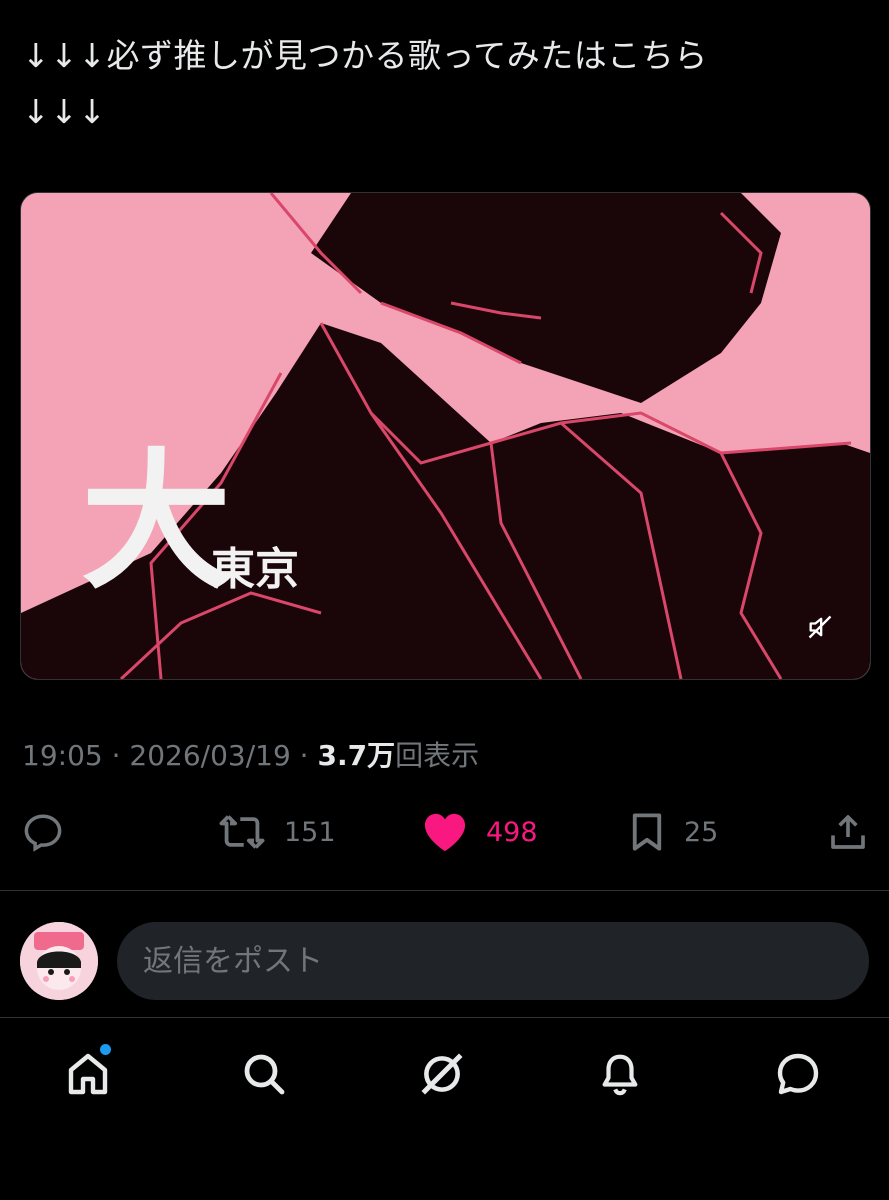  I want to click on tweet-text: ↓↓↓必ず推しが見つかる歌ってみたはこちら ↓↓↓, so click(365, 83).